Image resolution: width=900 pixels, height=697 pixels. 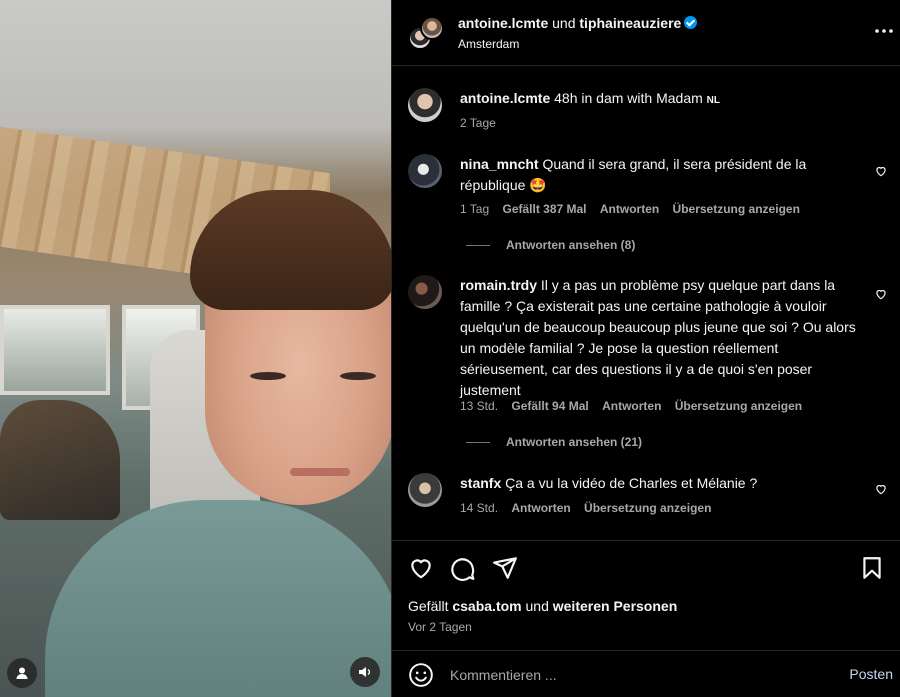 What do you see at coordinates (55, 350) in the screenshot?
I see `van-window-left` at bounding box center [55, 350].